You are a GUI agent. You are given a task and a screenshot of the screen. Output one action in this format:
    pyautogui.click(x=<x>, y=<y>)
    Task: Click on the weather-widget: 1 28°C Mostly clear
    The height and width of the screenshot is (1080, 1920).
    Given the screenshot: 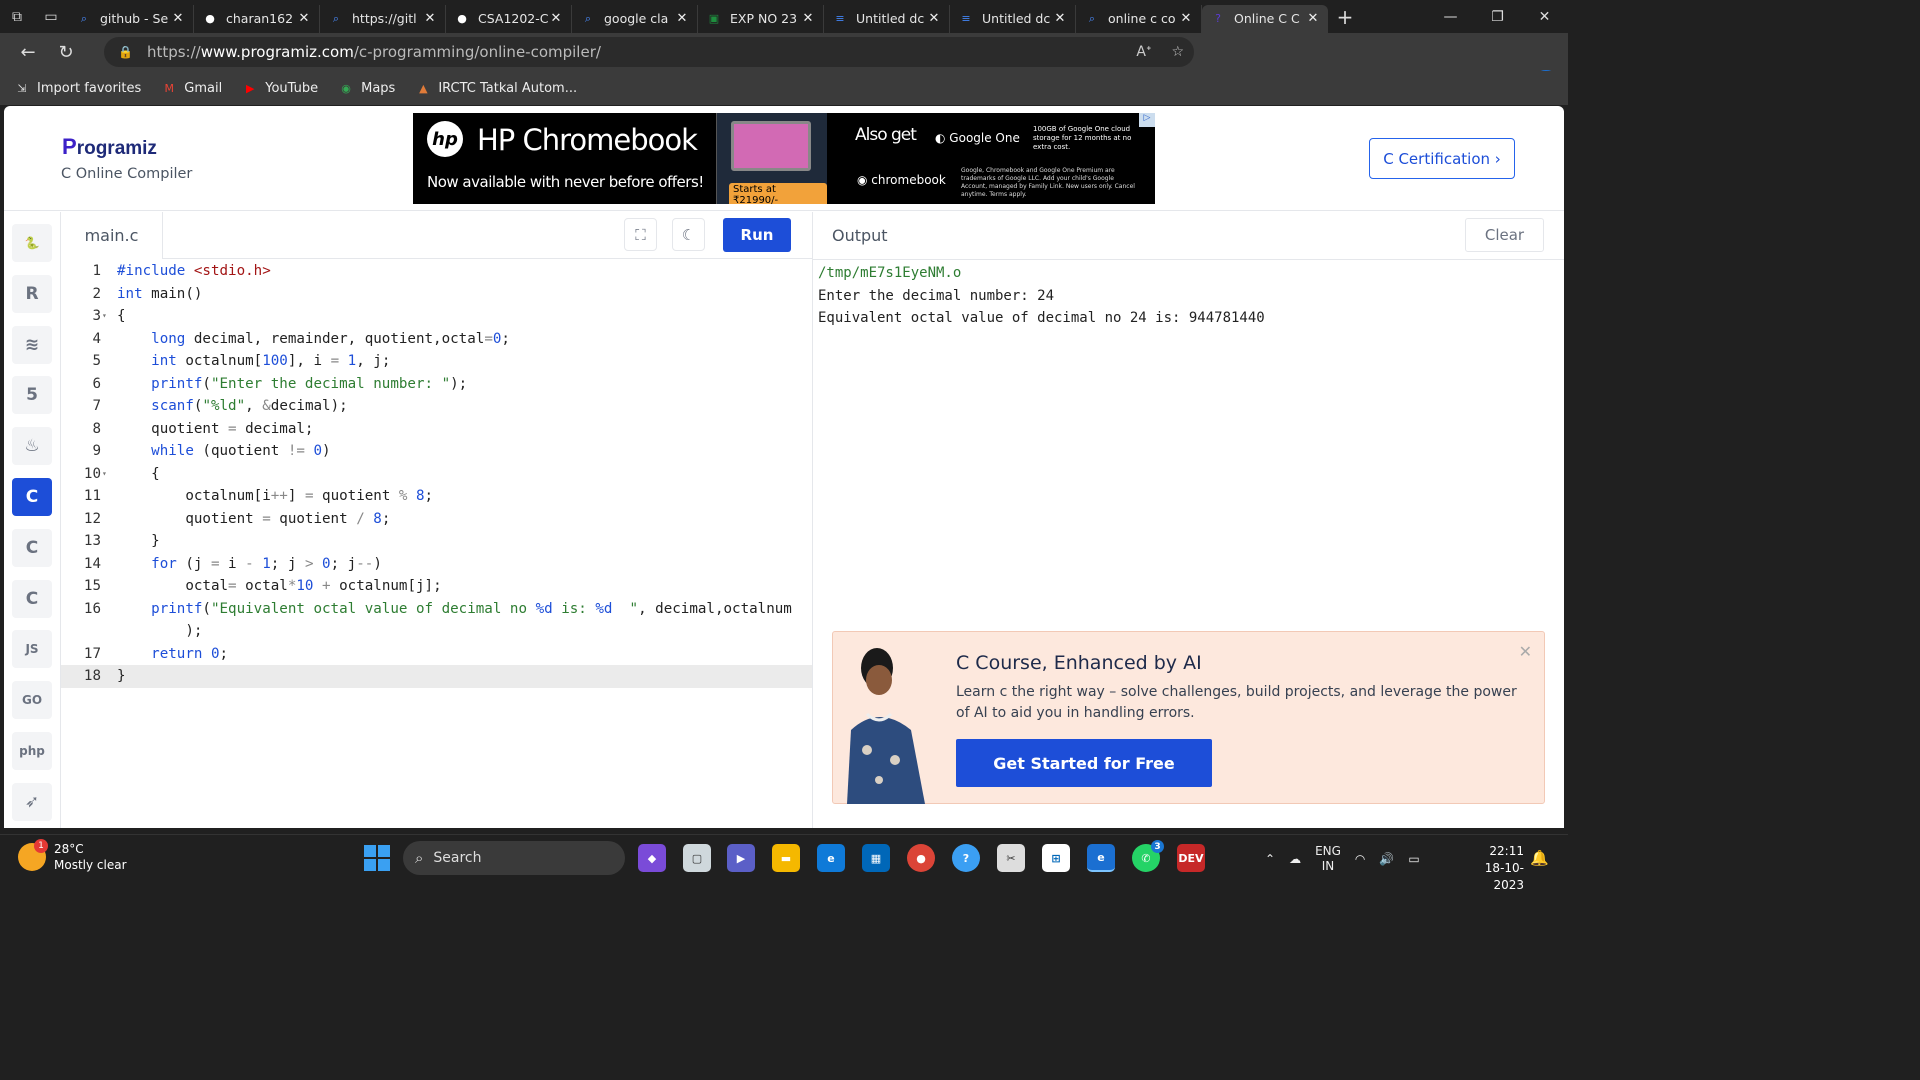 What is the action you would take?
    pyautogui.click(x=72, y=856)
    